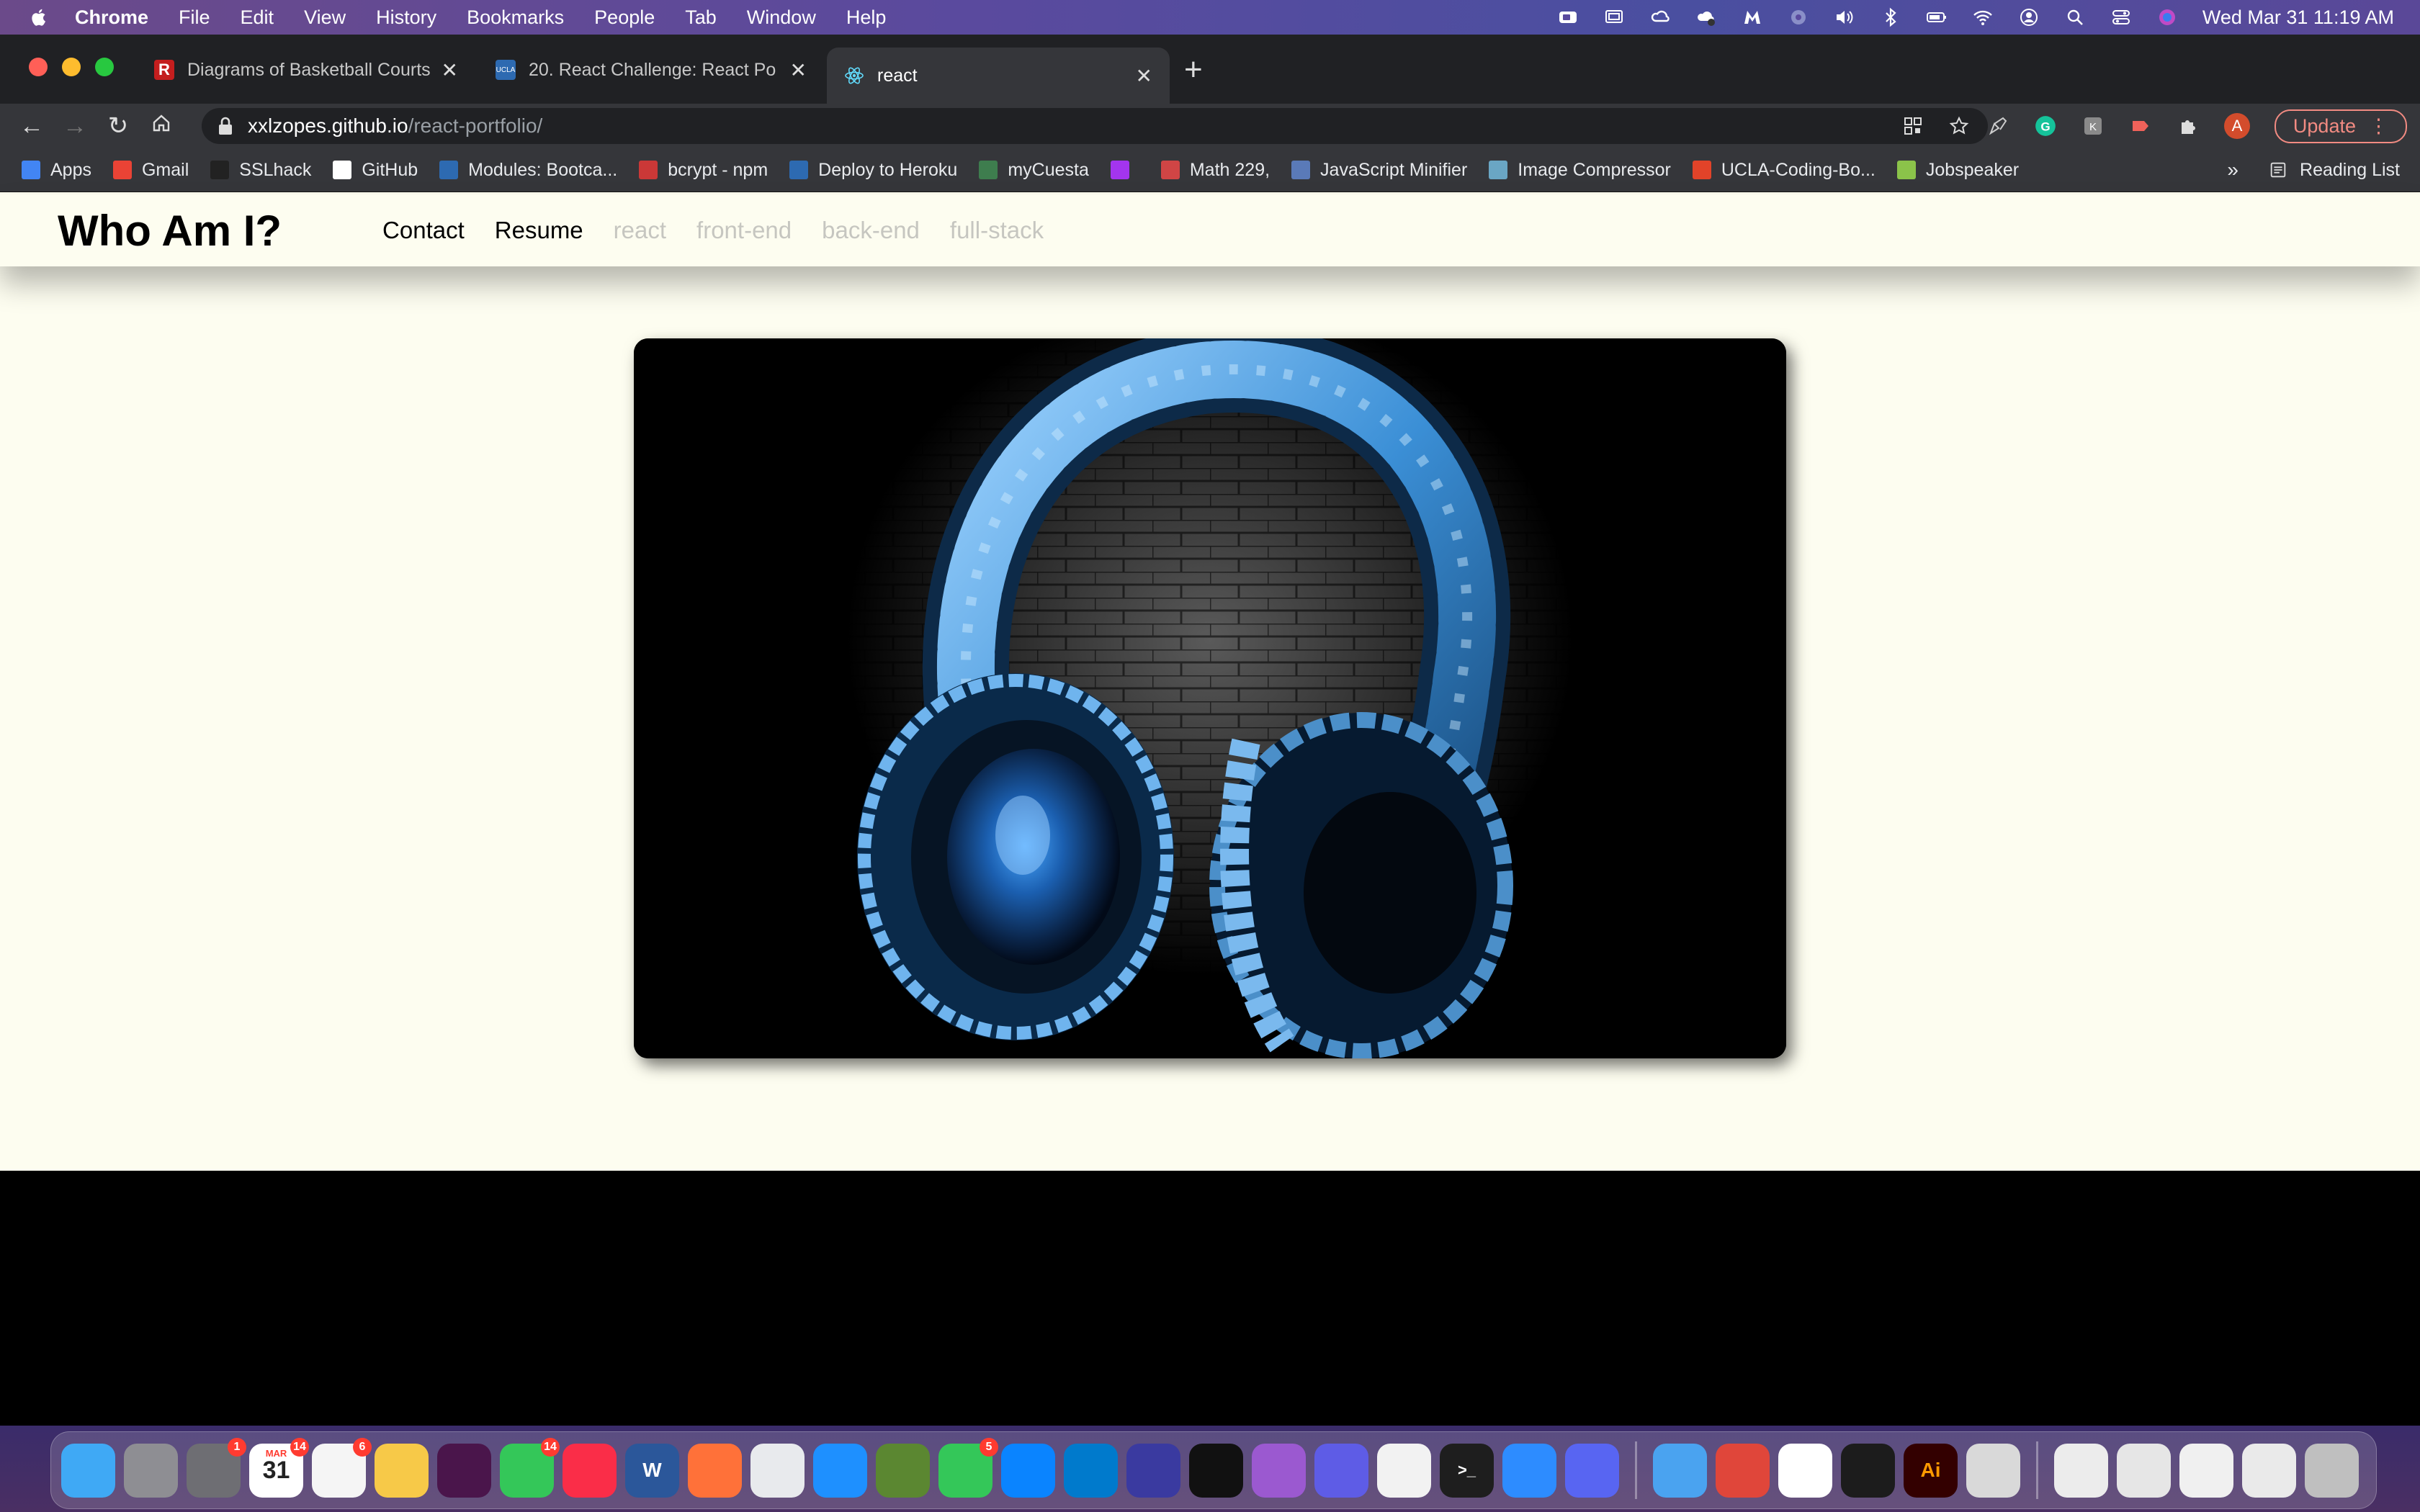 This screenshot has height=1512, width=2420. Describe the element at coordinates (1529, 1470) in the screenshot. I see `zoom-dock-icon` at that location.